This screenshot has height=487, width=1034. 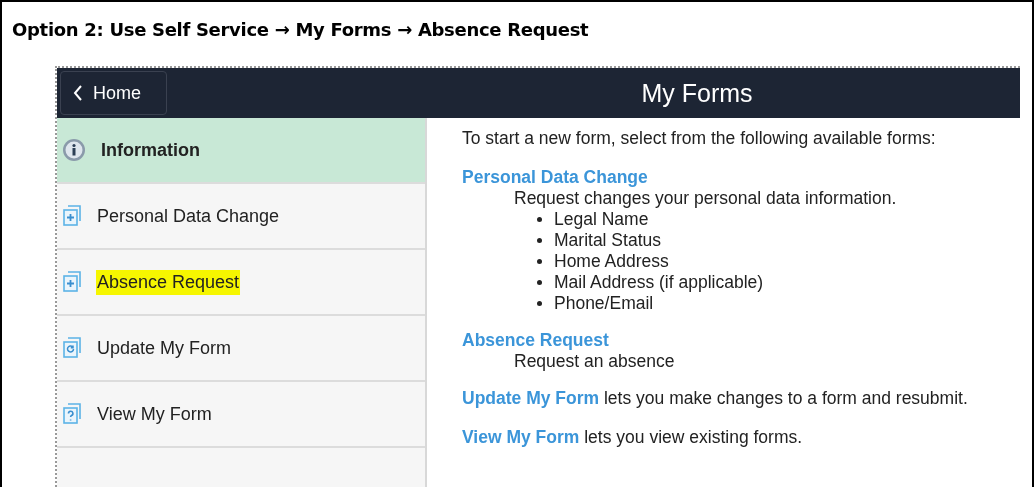 What do you see at coordinates (633, 437) in the screenshot?
I see `form-sentence: View My Form lets you view existing forms.` at bounding box center [633, 437].